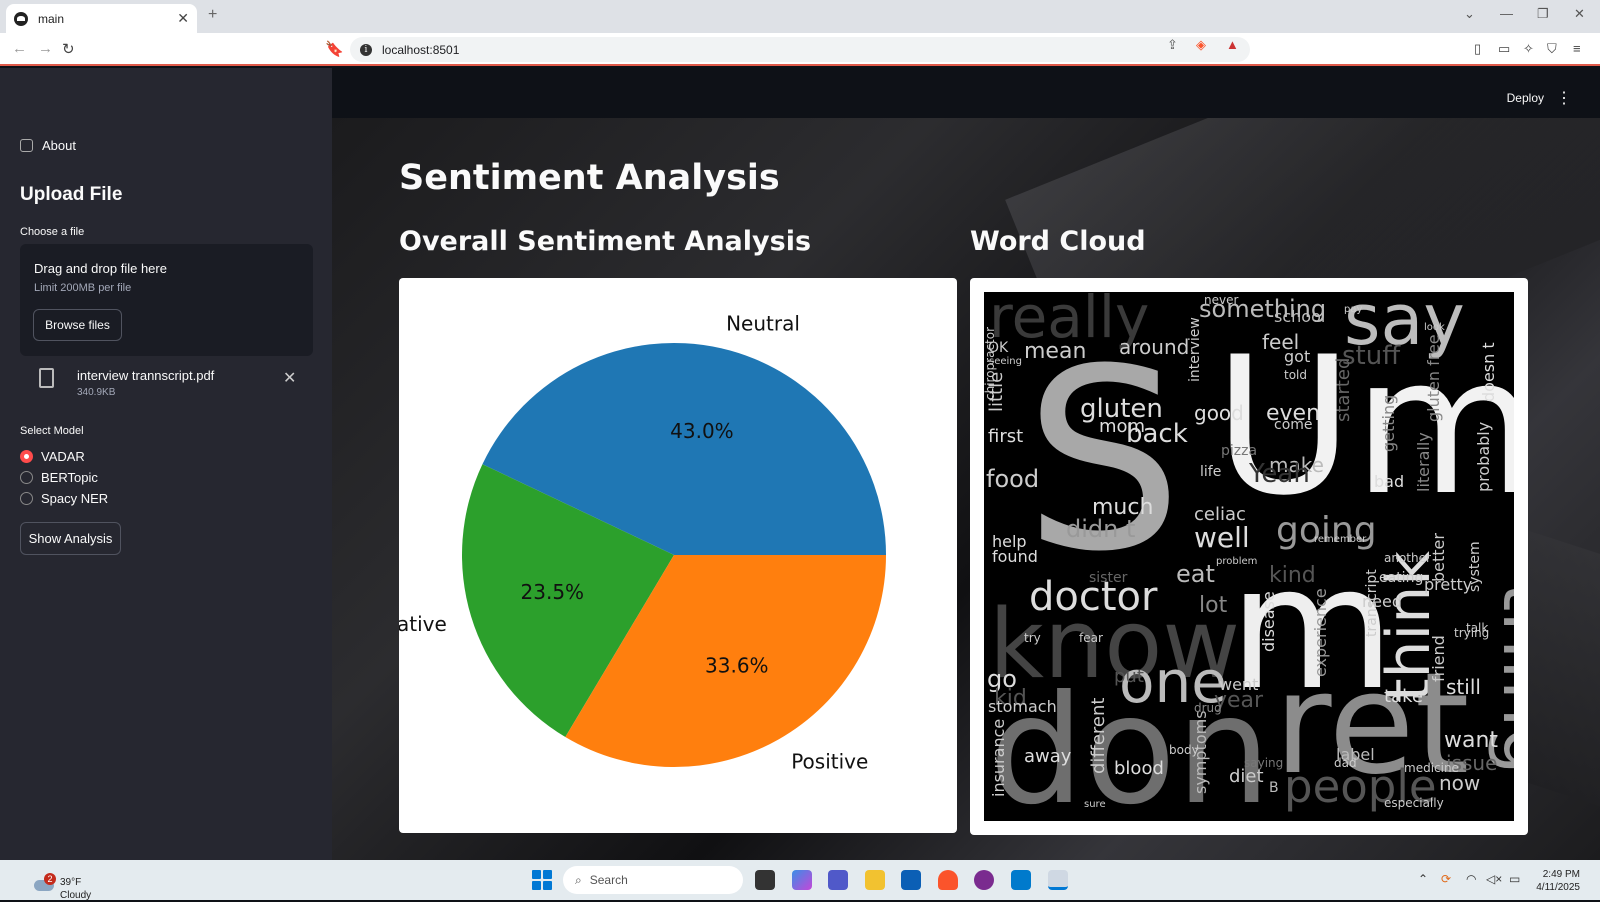 This screenshot has width=1600, height=902. I want to click on word-cloud-word: mean, so click(1055, 351).